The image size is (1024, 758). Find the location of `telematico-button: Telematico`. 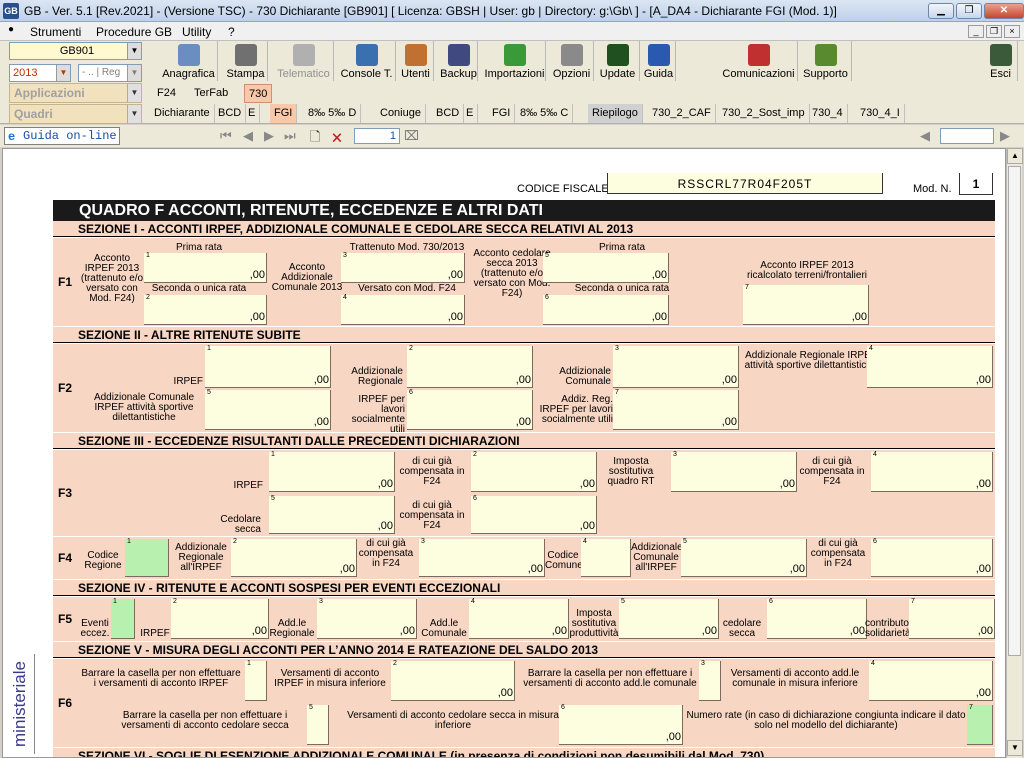

telematico-button: Telematico is located at coordinates (304, 61).